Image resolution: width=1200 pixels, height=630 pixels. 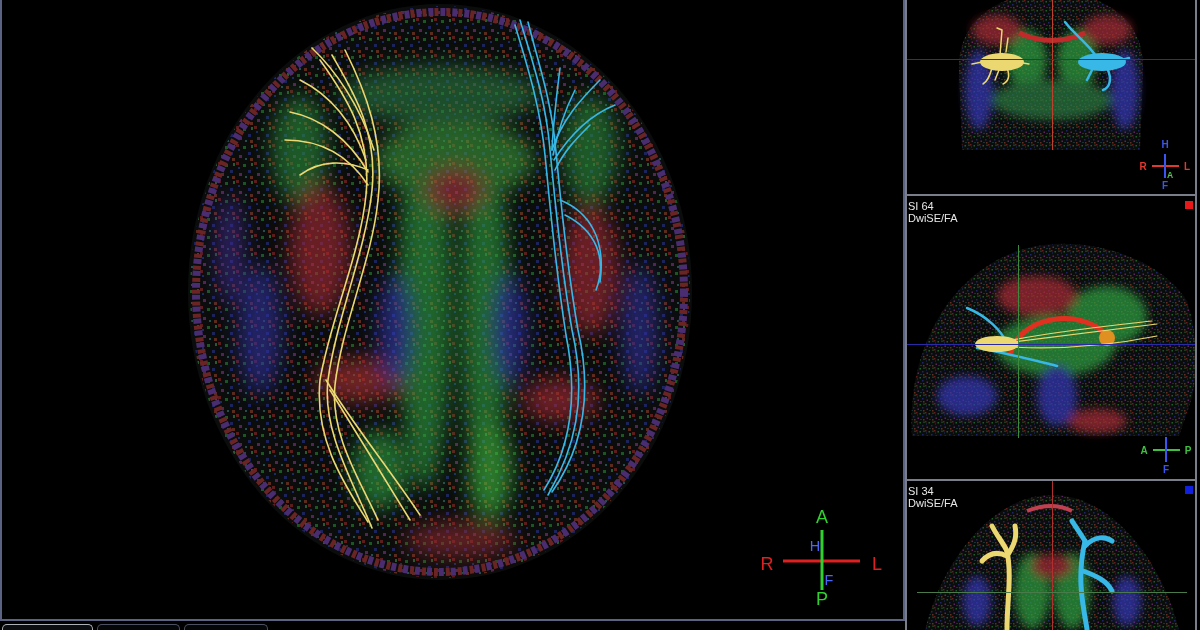 What do you see at coordinates (921, 491) in the screenshot?
I see `slice-number-label: SI 34` at bounding box center [921, 491].